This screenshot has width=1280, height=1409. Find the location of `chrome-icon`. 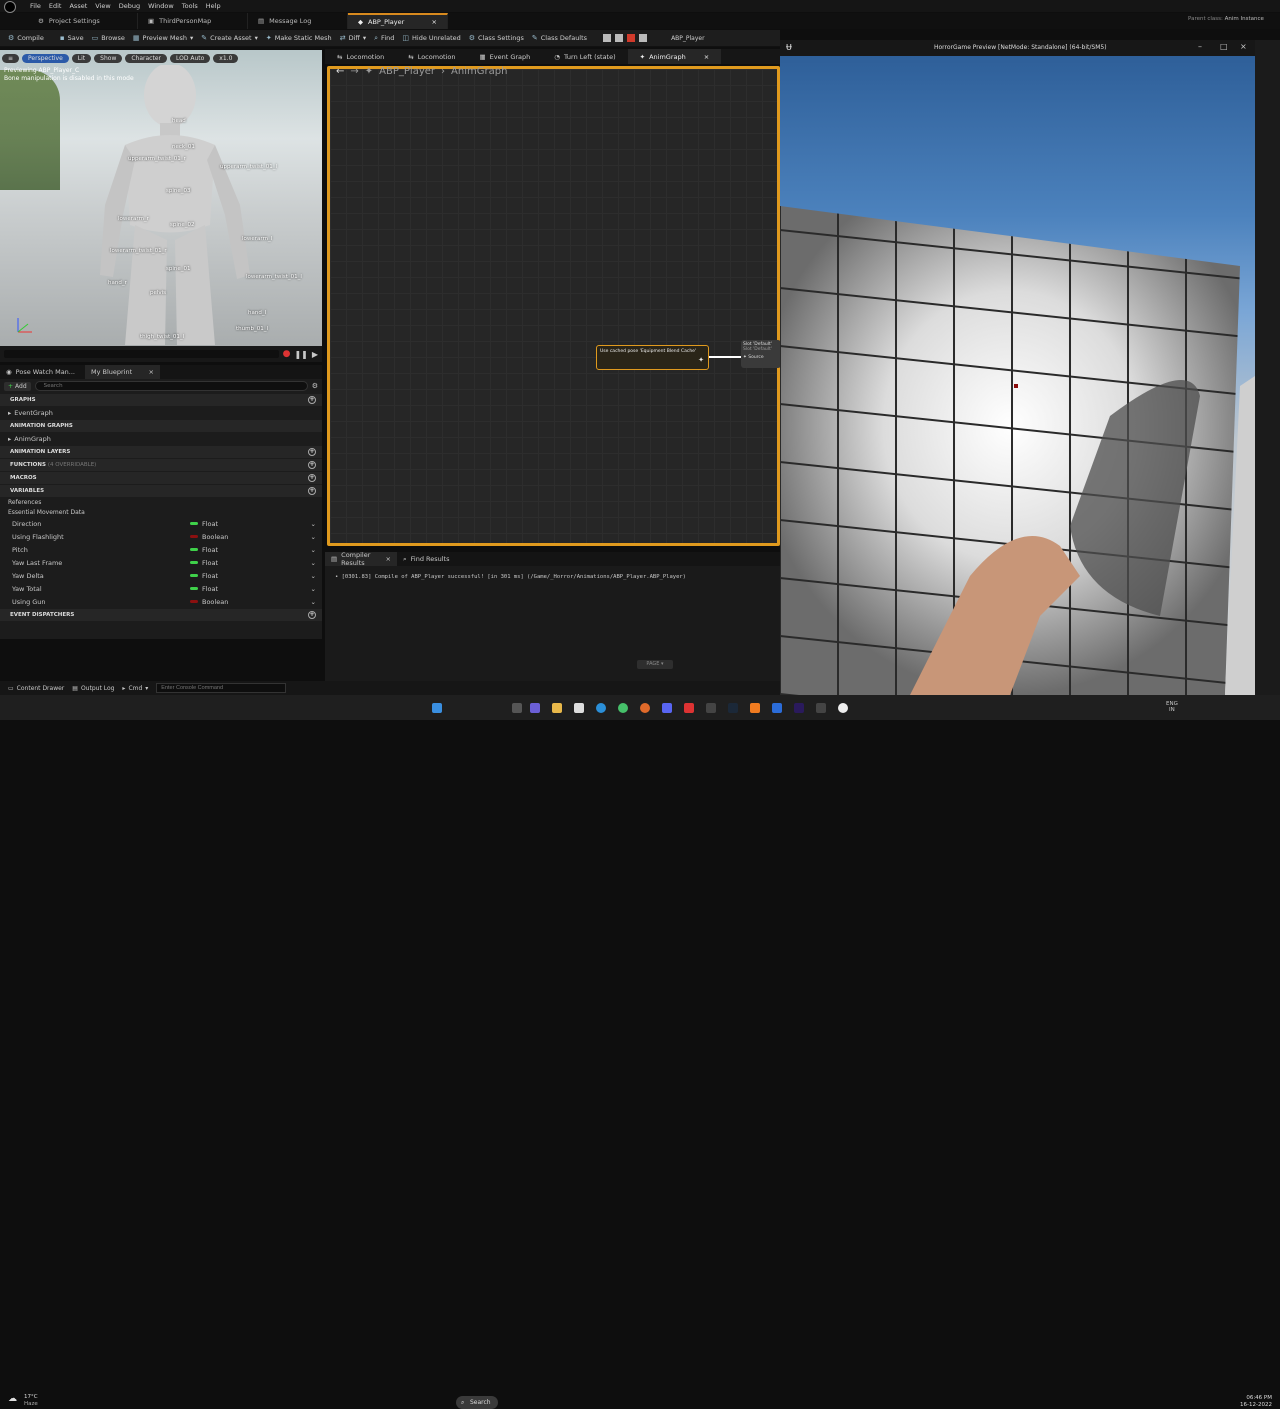

chrome-icon is located at coordinates (623, 708).